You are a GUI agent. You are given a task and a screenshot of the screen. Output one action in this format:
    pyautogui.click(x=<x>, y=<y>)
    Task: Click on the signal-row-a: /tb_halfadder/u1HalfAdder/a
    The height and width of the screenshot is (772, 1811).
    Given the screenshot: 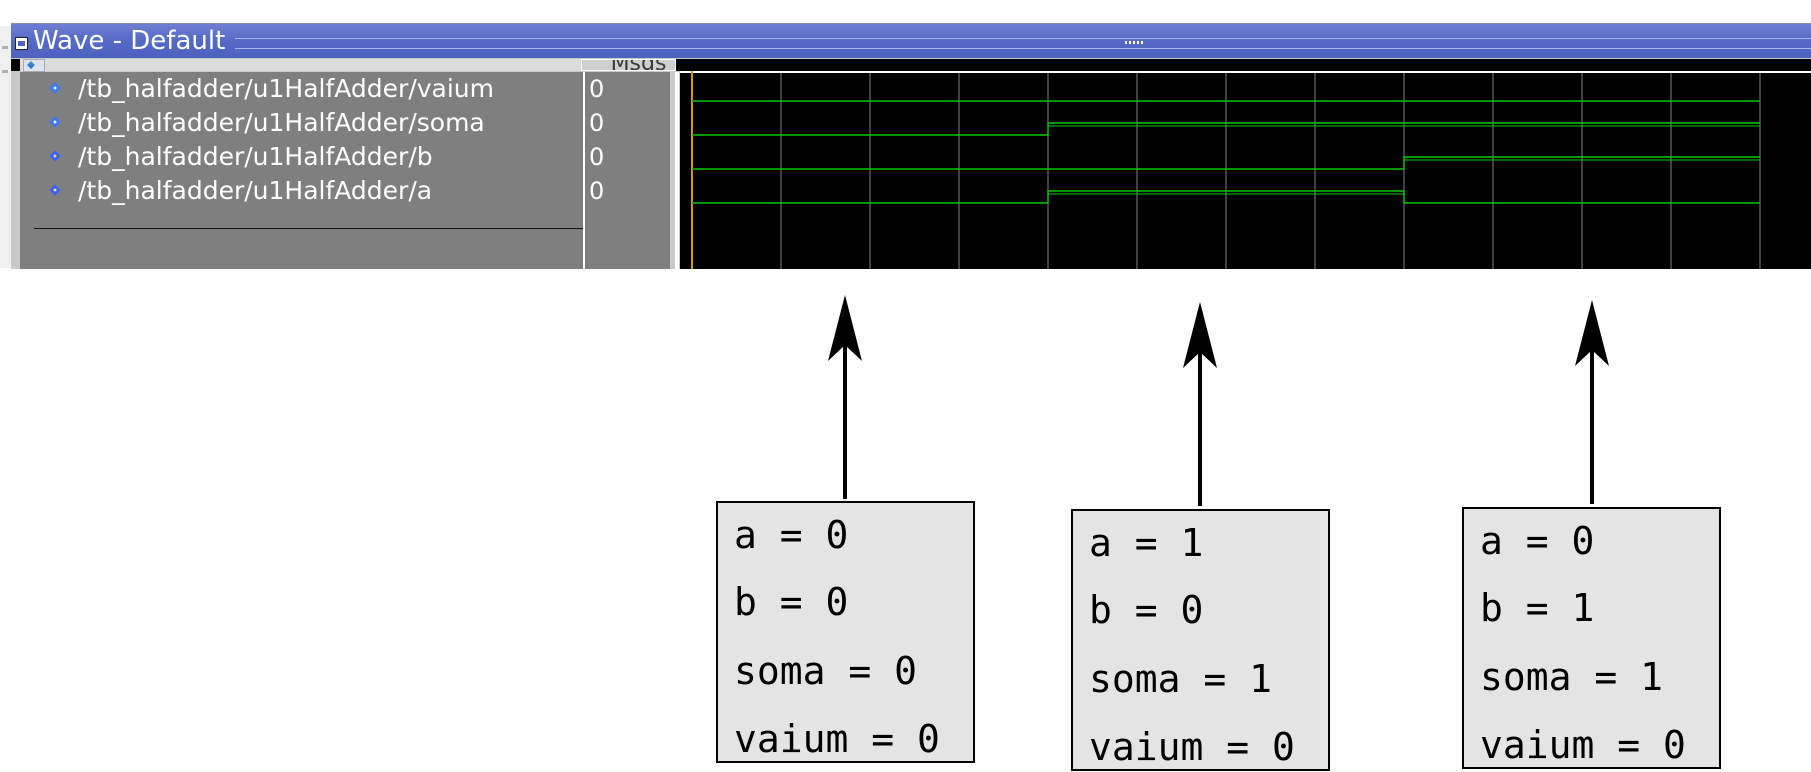 What is the action you would take?
    pyautogui.click(x=303, y=191)
    